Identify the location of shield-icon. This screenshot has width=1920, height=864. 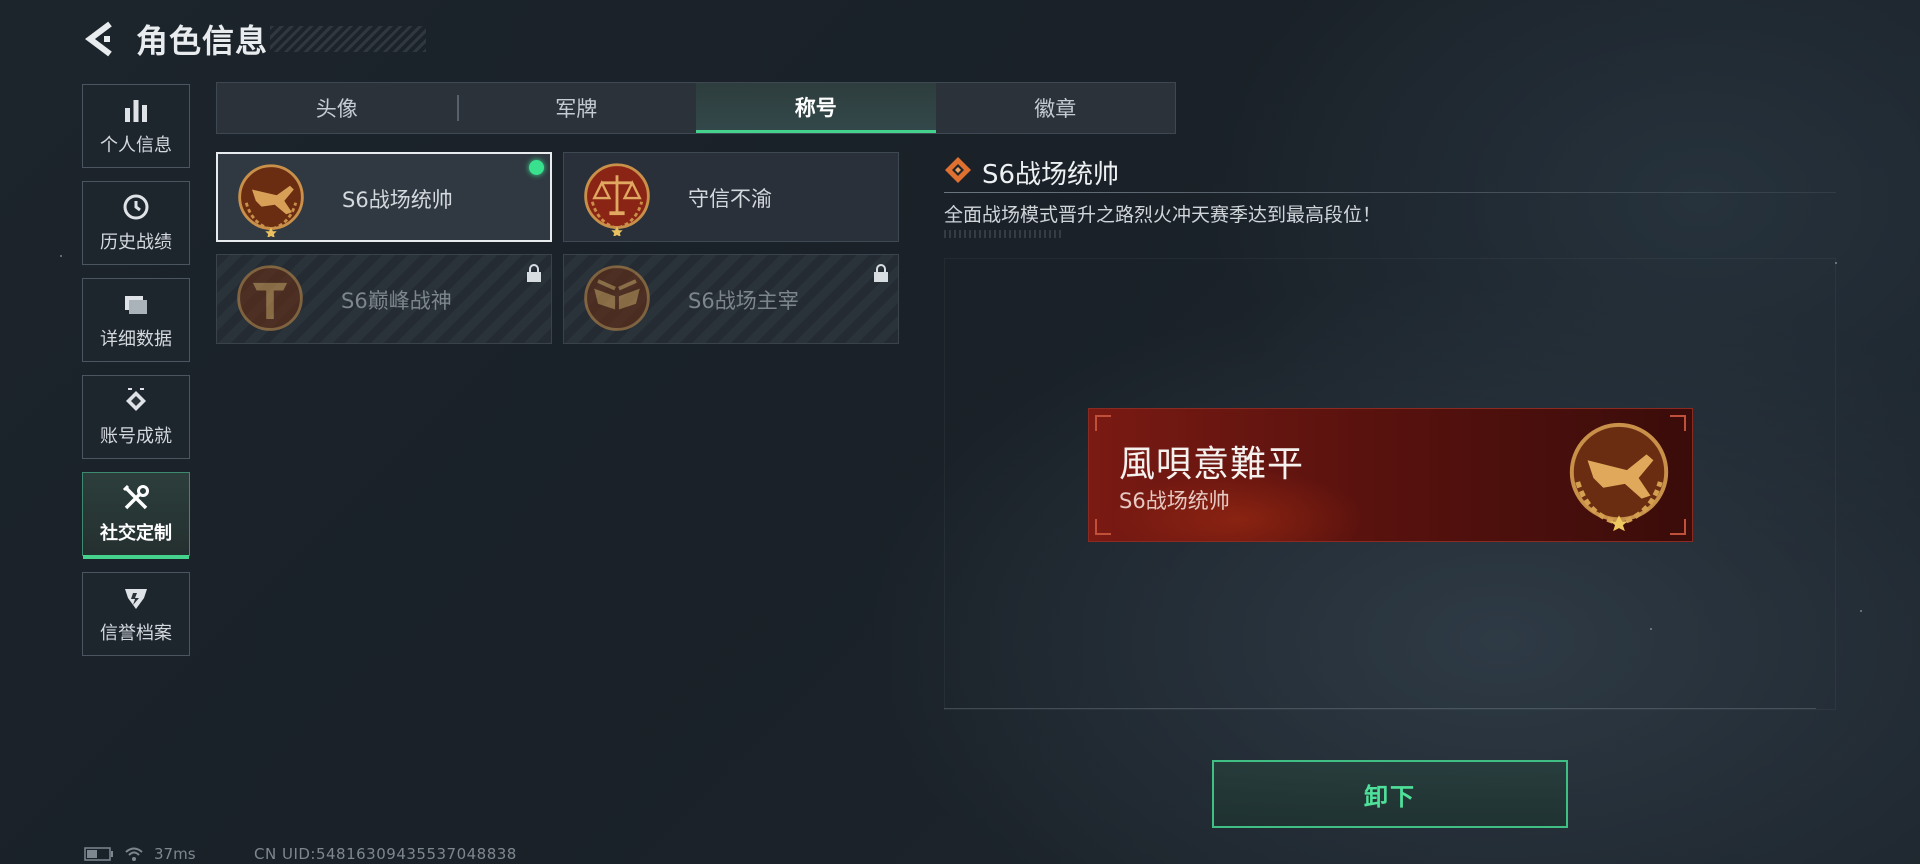
(136, 598).